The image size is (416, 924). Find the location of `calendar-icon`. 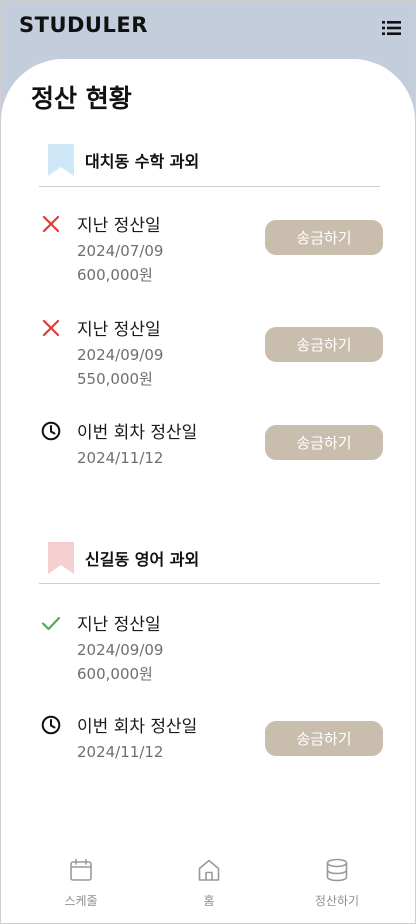

calendar-icon is located at coordinates (81, 869).